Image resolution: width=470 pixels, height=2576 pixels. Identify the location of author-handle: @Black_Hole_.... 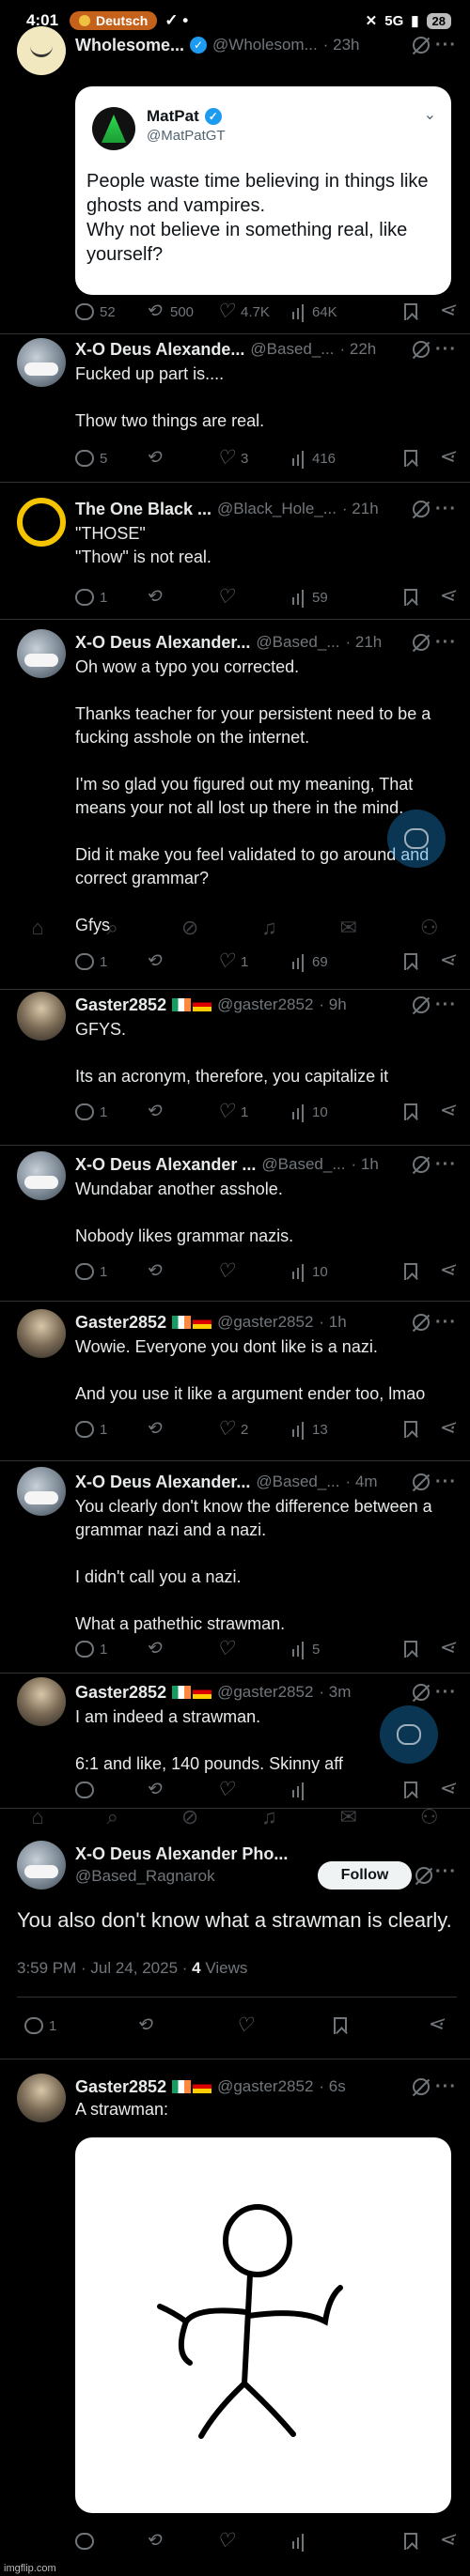
(277, 509).